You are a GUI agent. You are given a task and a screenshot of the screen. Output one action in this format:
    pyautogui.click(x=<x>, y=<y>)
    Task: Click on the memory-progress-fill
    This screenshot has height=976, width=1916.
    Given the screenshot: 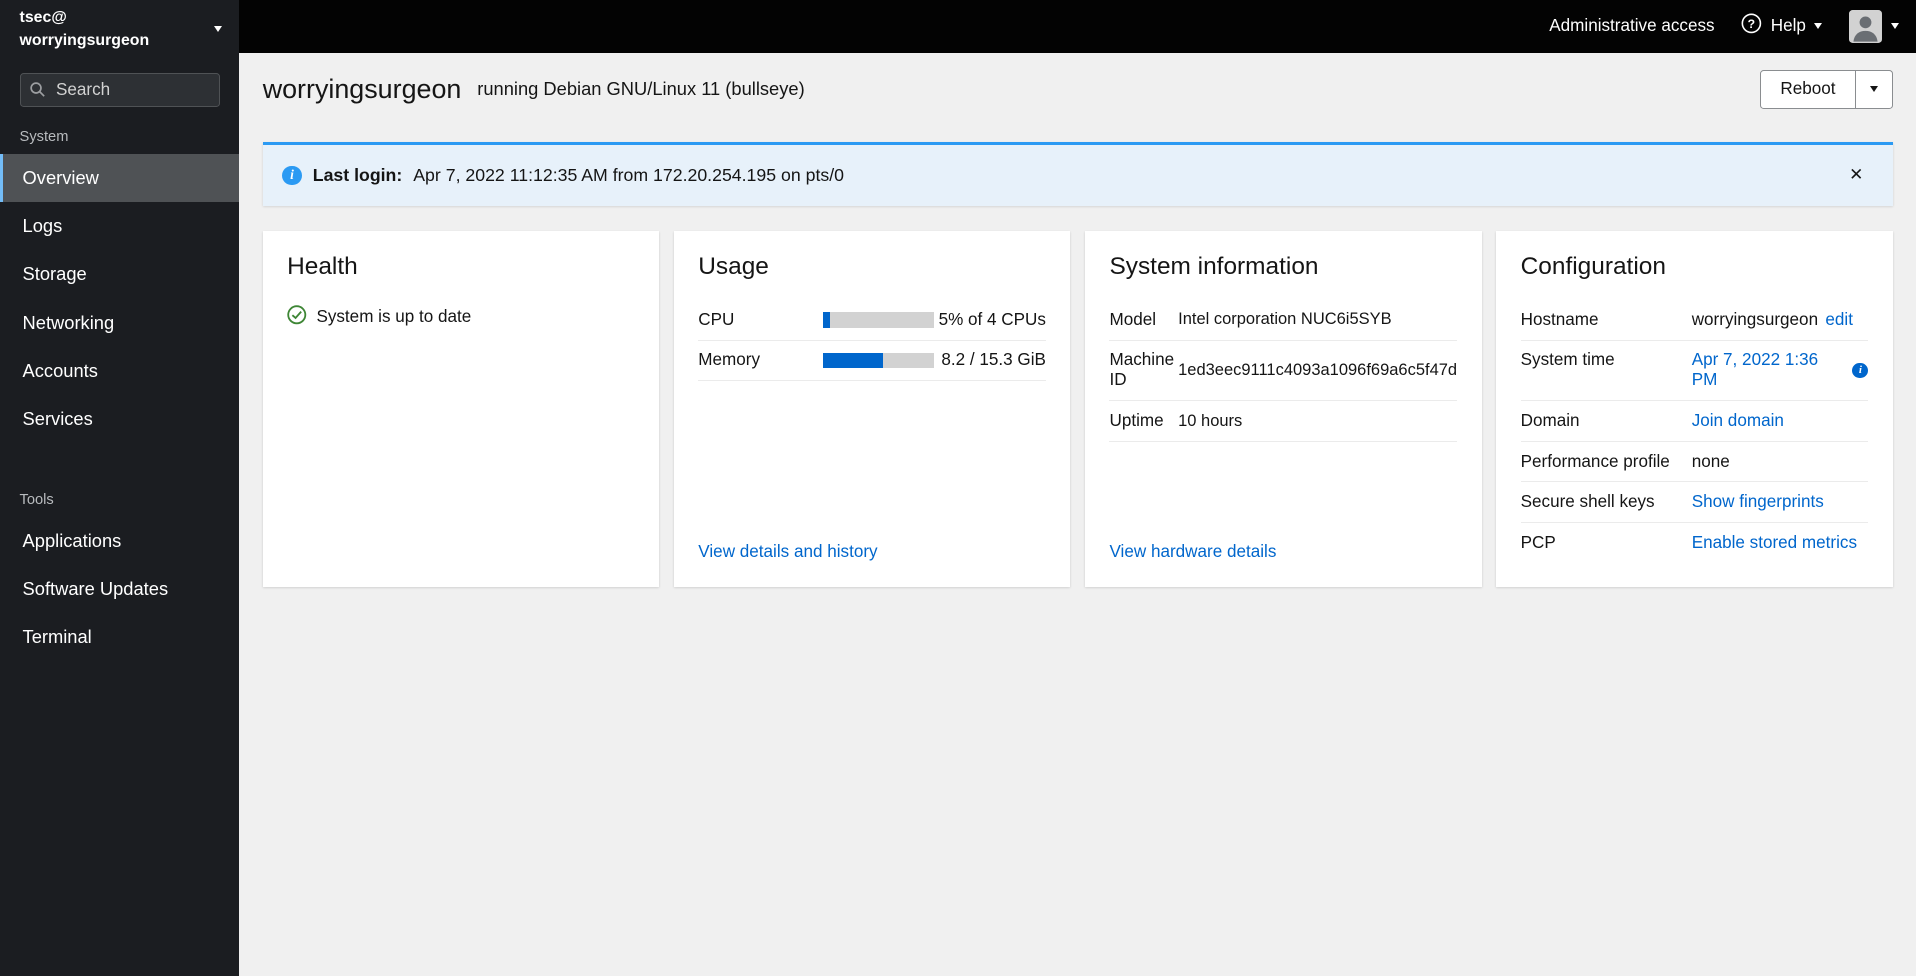 What is the action you would take?
    pyautogui.click(x=852, y=360)
    